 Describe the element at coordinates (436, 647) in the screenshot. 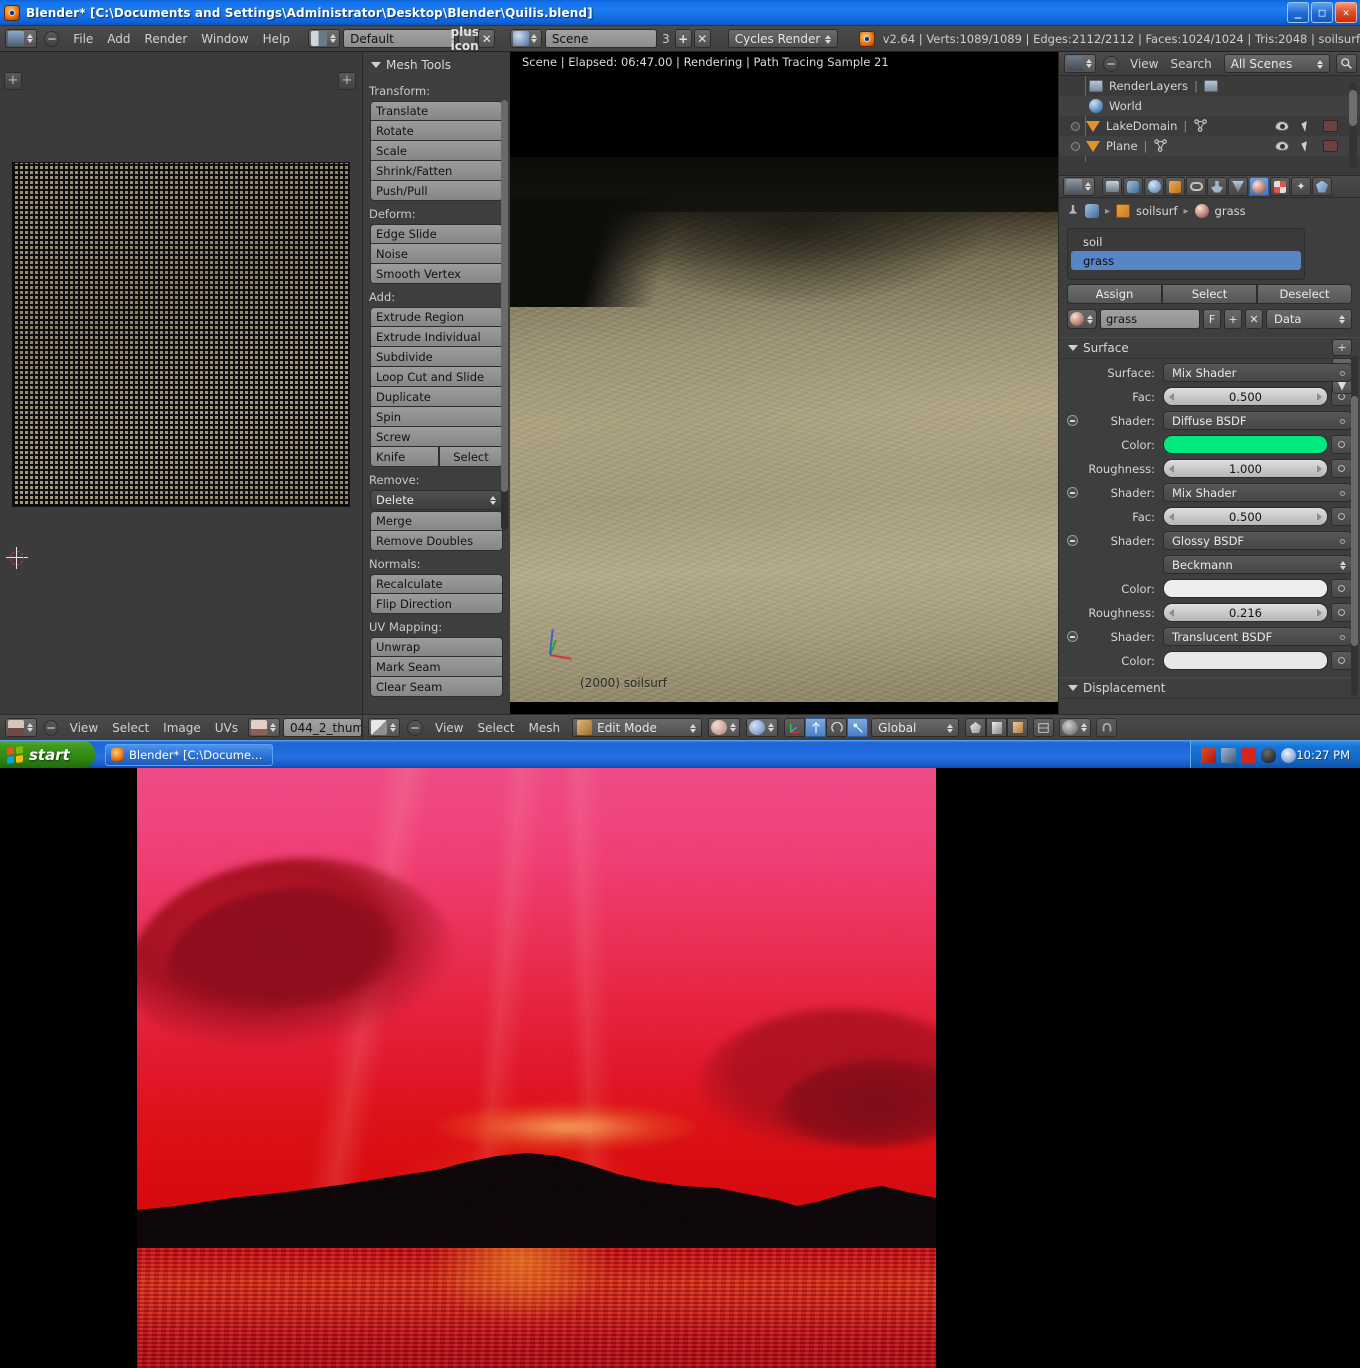

I see `tool-unwrap: Unwrap` at that location.